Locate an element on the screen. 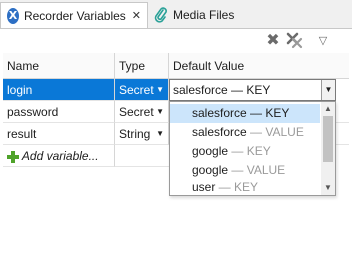  scrollbar-thumb is located at coordinates (328, 139).